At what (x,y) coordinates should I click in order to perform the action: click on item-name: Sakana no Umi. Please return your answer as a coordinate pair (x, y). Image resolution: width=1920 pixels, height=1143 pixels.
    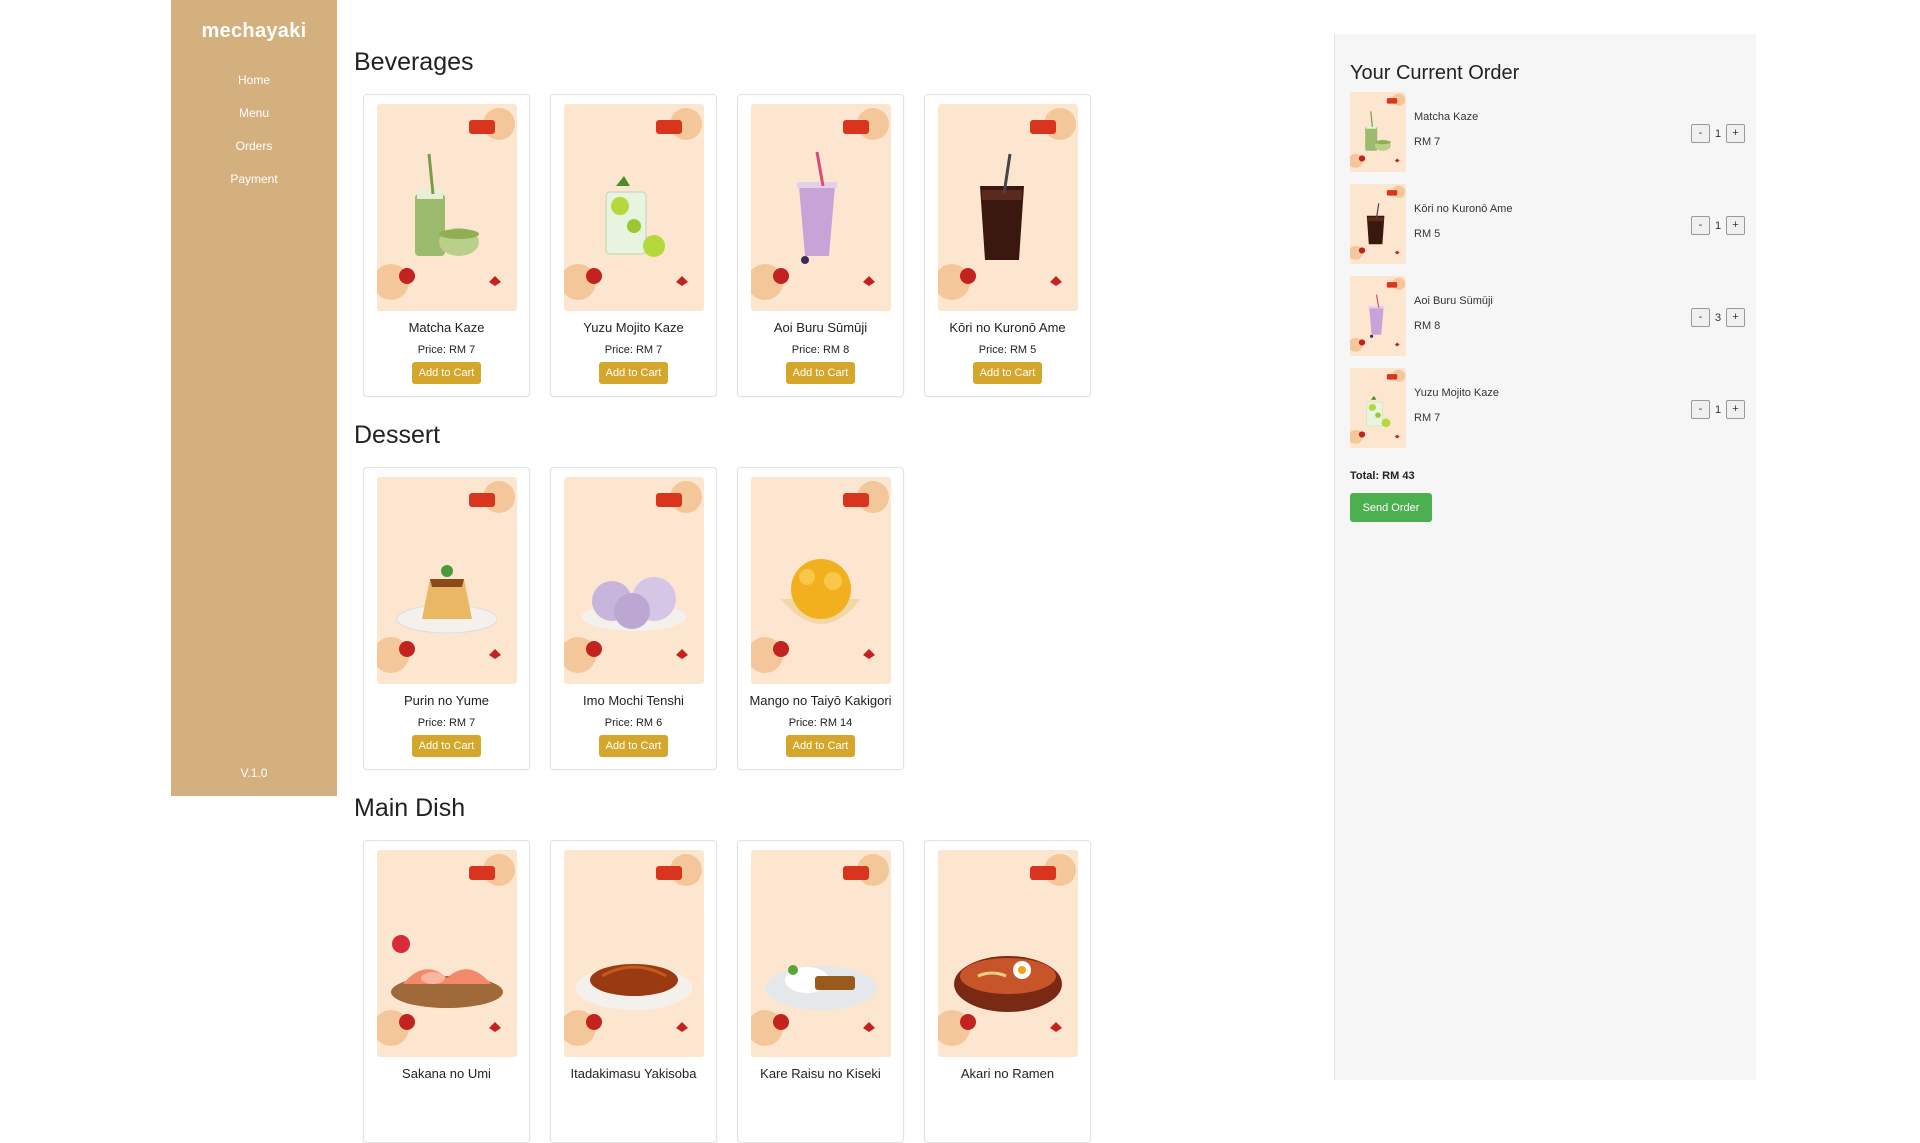
    Looking at the image, I should click on (446, 1073).